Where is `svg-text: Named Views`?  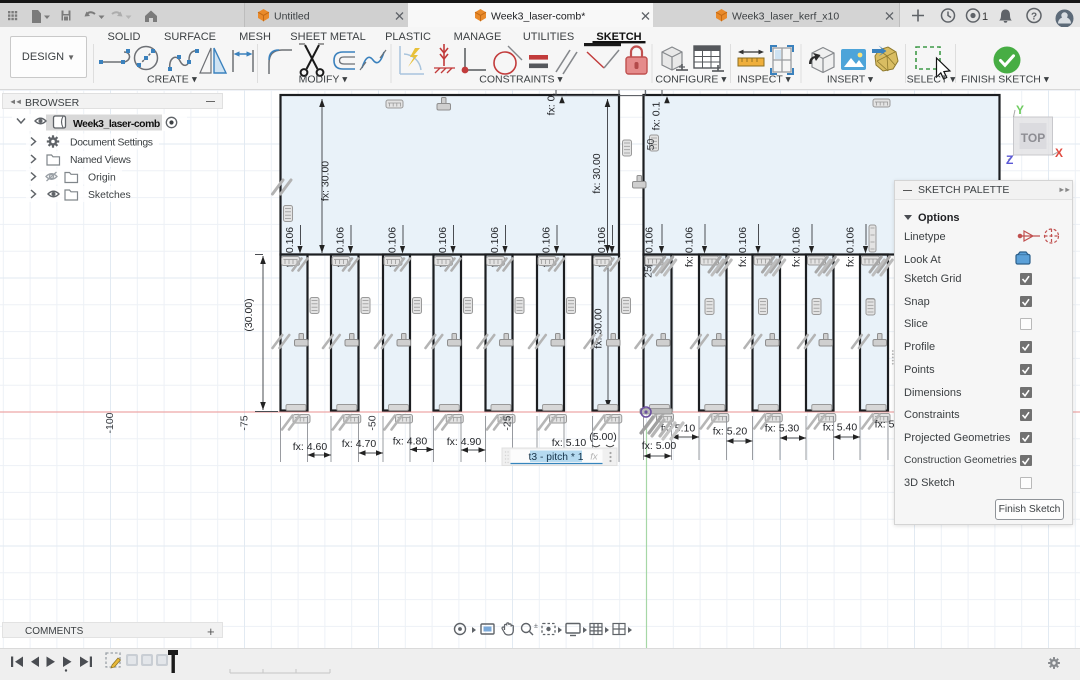
svg-text: Named Views is located at coordinates (100, 160).